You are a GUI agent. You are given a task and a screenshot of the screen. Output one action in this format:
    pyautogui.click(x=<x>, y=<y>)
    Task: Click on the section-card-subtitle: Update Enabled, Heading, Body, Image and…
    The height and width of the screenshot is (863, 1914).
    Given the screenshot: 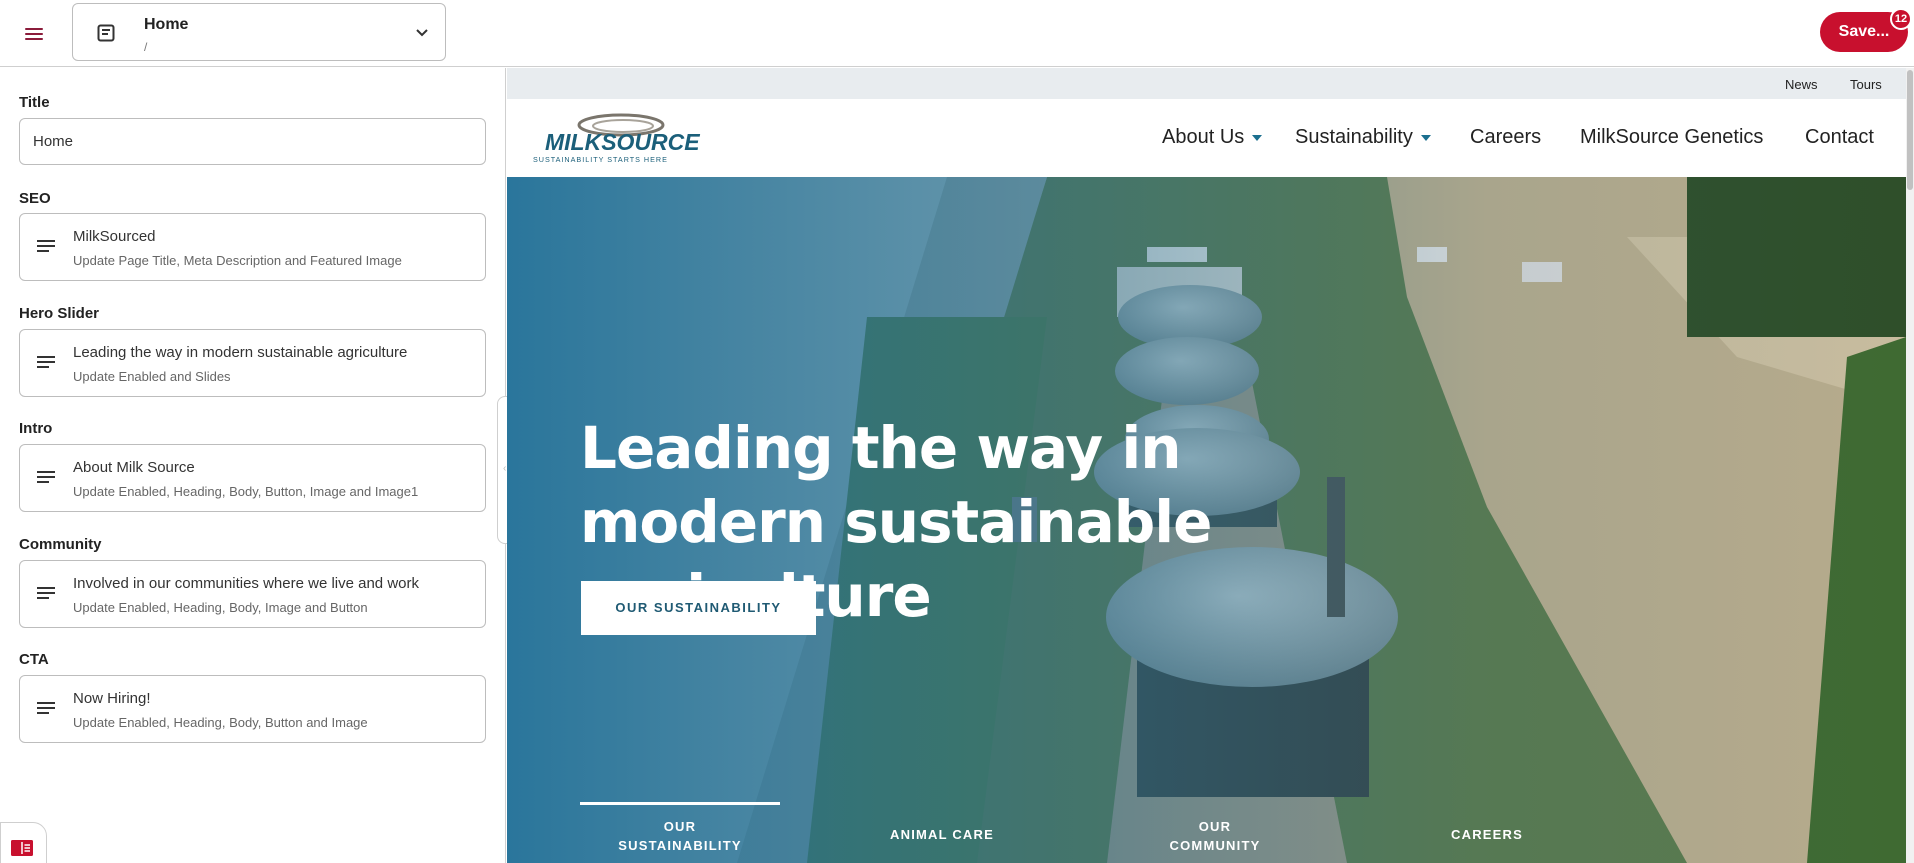 What is the action you would take?
    pyautogui.click(x=220, y=607)
    